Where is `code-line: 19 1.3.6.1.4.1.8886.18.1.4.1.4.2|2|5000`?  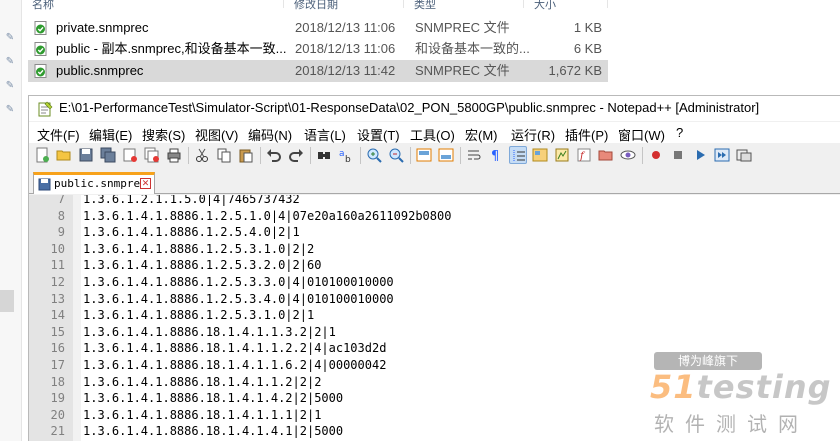
code-line: 19 1.3.6.1.4.1.8886.18.1.4.1.4.2|2|5000 is located at coordinates (434, 398).